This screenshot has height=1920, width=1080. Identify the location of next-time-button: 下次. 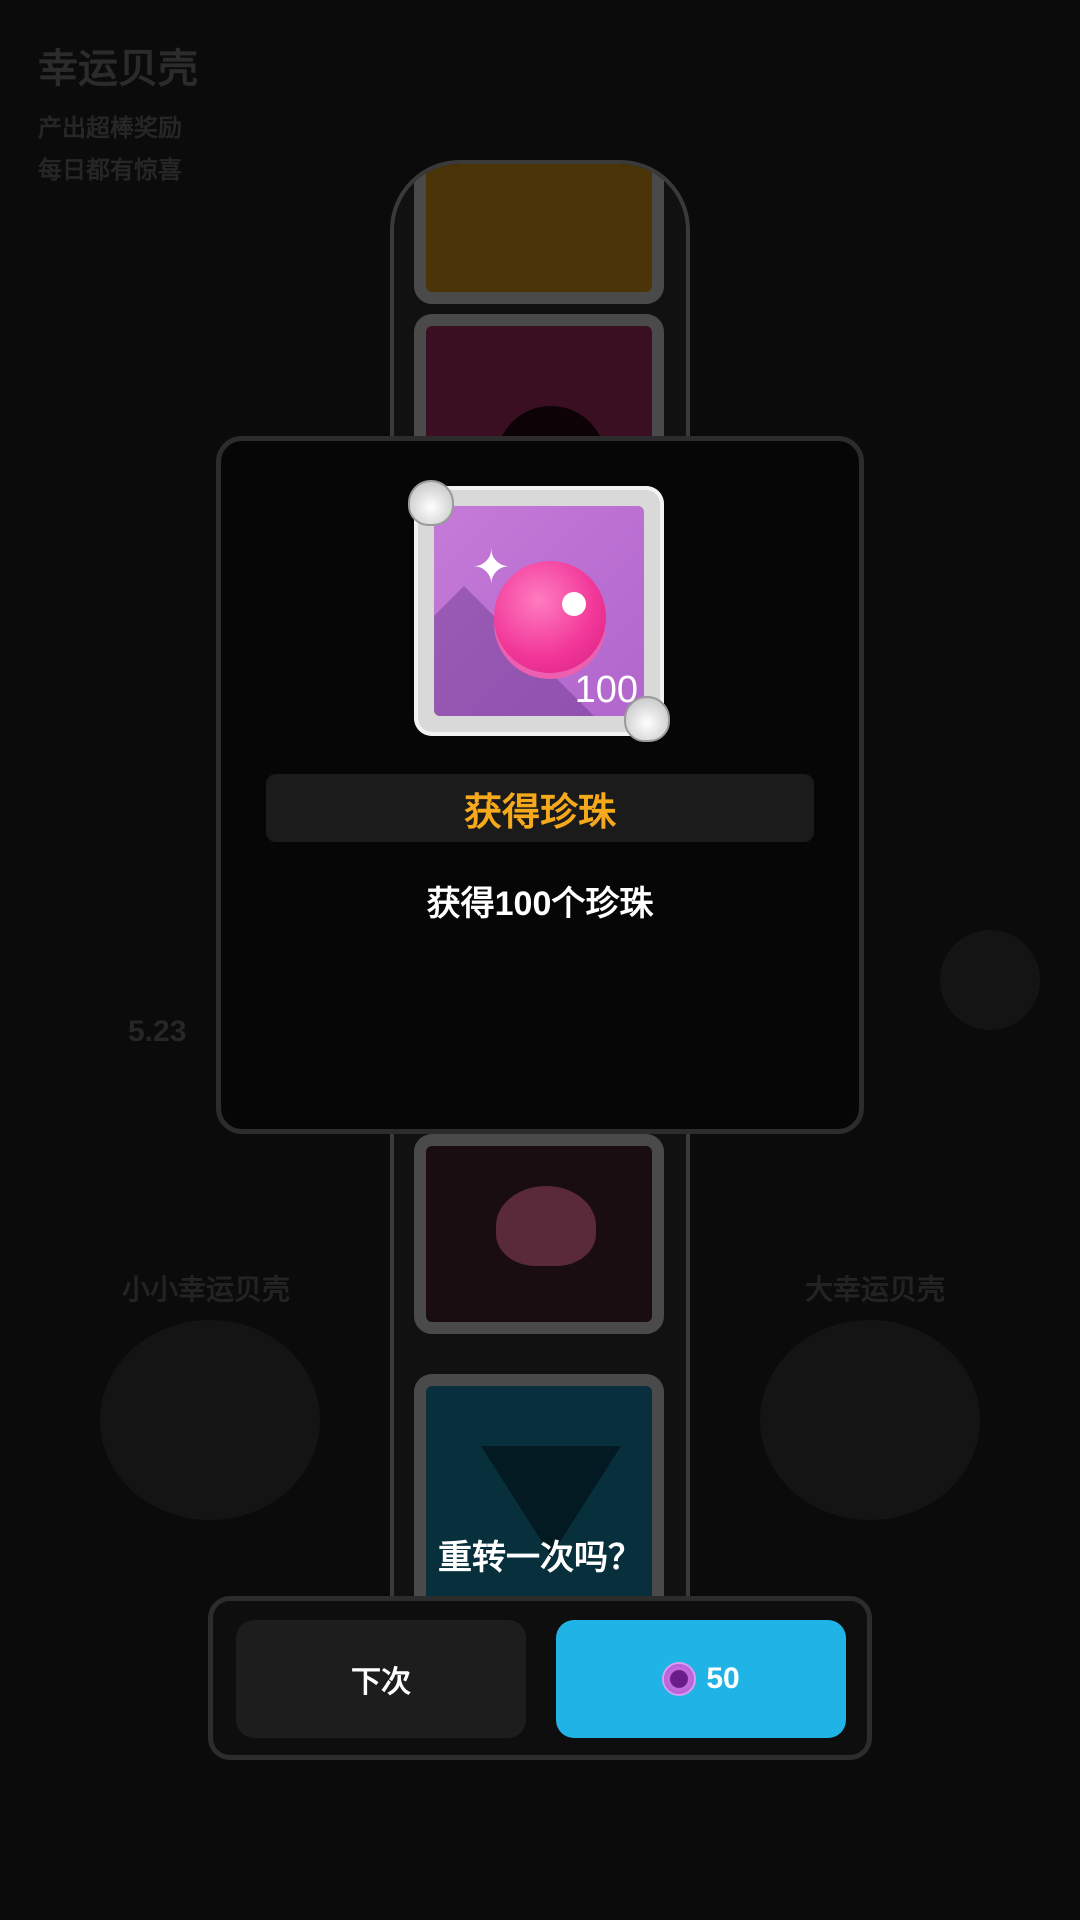
(381, 1679).